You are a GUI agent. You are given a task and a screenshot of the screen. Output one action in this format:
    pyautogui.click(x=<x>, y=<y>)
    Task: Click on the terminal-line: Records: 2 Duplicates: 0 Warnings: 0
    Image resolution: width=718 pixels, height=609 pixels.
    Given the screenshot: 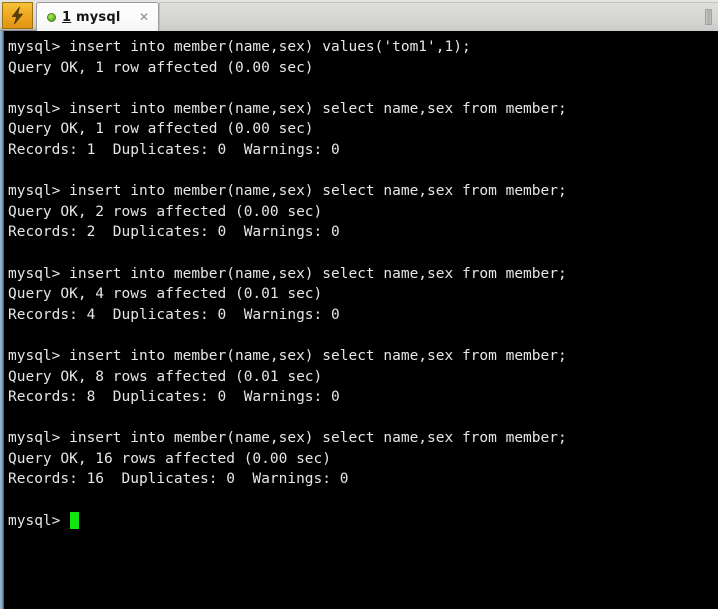 What is the action you would take?
    pyautogui.click(x=174, y=232)
    